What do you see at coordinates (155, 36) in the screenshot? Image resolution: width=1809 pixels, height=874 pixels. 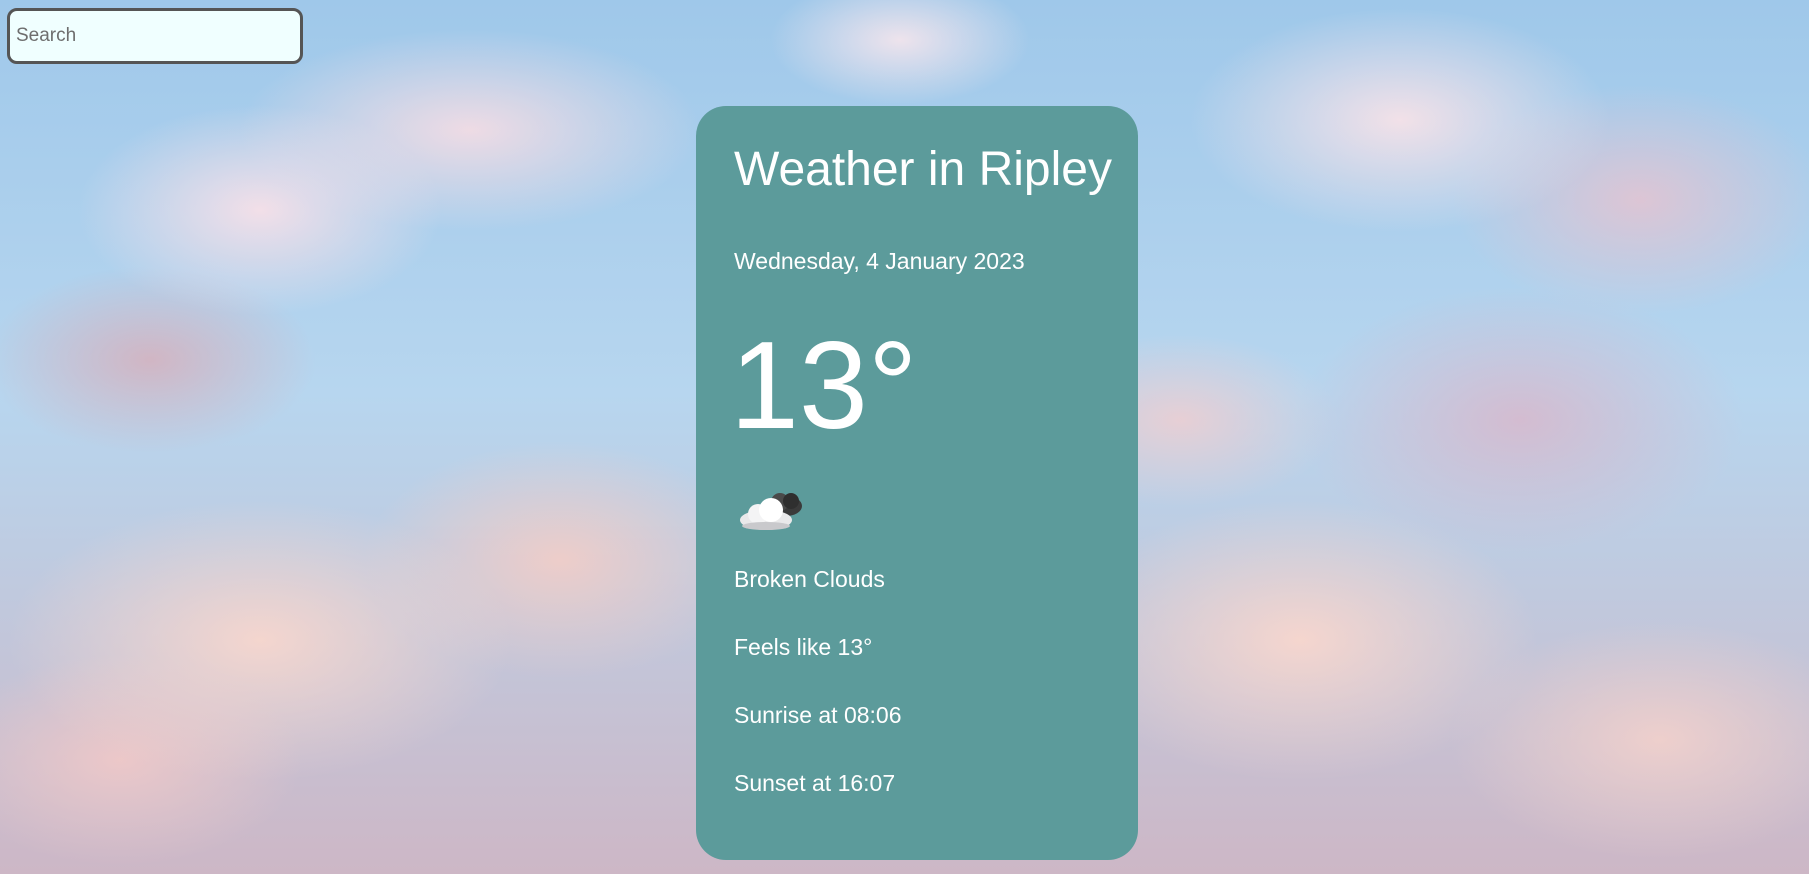 I see `search-input` at bounding box center [155, 36].